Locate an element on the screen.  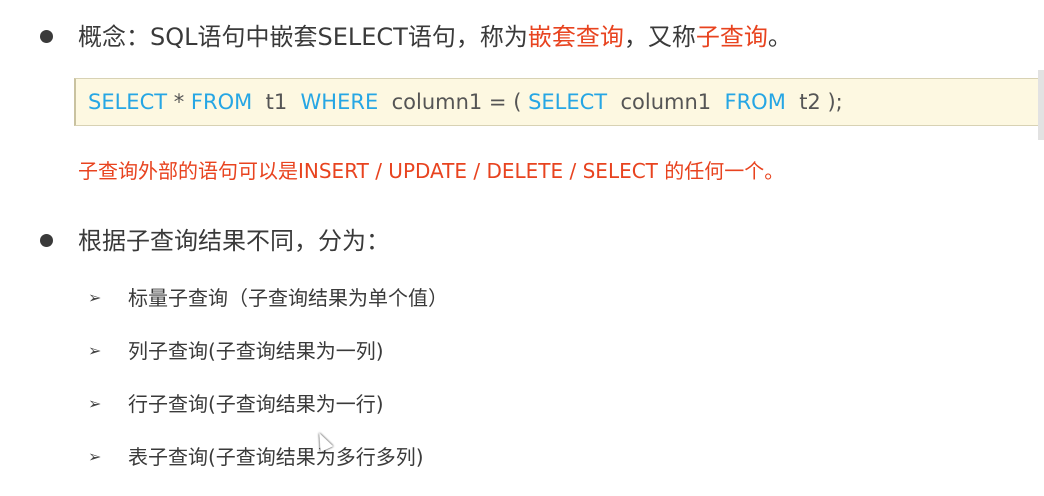
classification-heading: 根据子查询结果不同，分为： is located at coordinates (234, 241).